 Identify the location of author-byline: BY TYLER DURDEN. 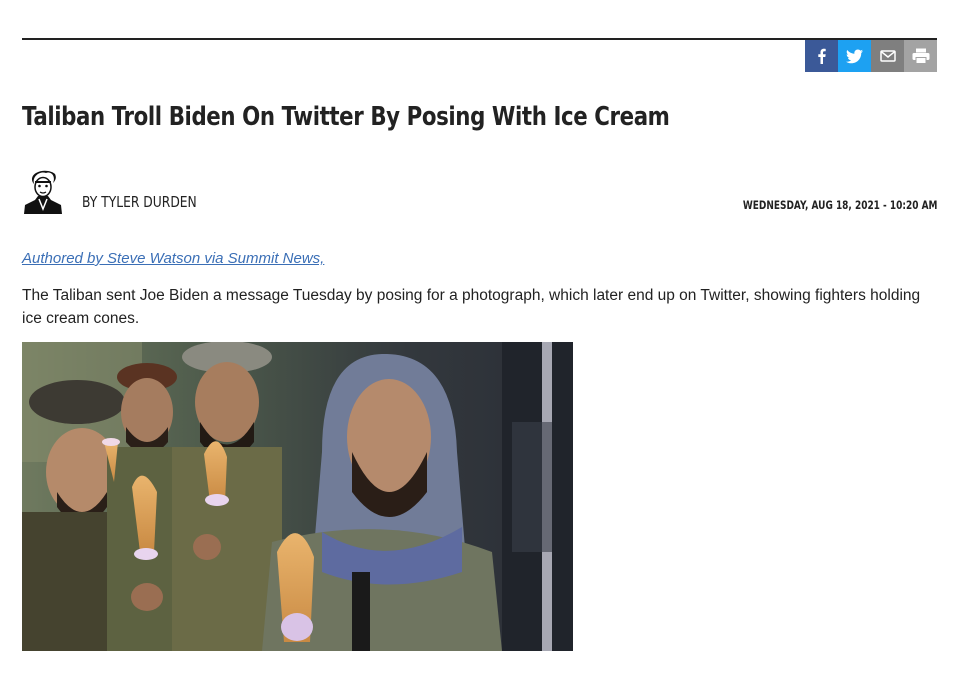
(139, 202).